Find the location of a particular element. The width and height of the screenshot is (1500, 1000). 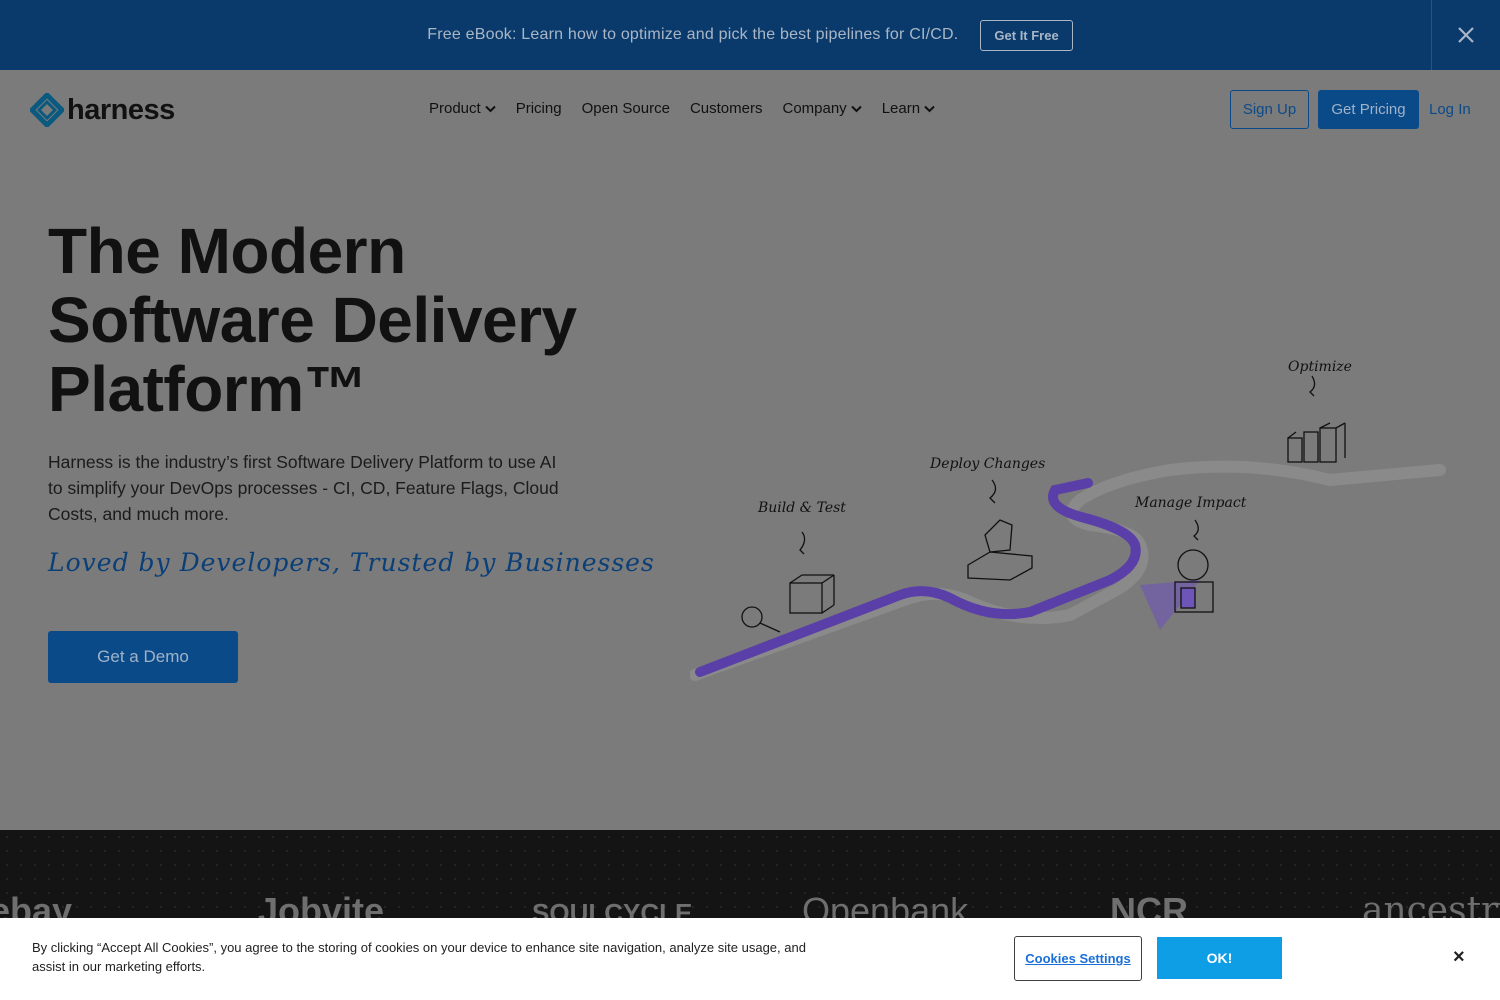

hero-title-line: Platform™ is located at coordinates (208, 389).